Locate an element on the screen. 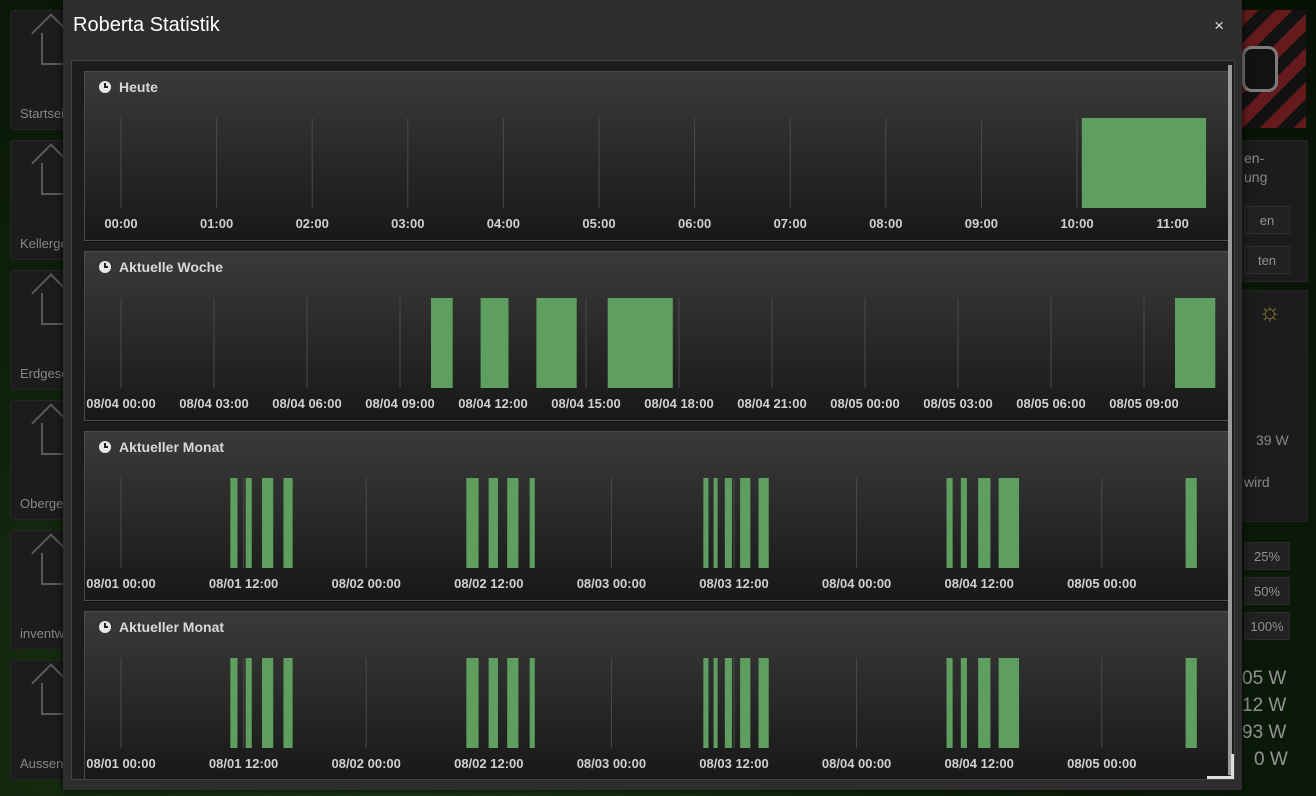 Image resolution: width=1316 pixels, height=796 pixels. x-tick-label: 08:00 is located at coordinates (885, 223).